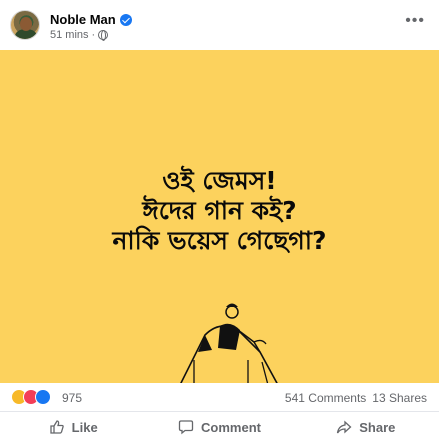  I want to click on post-stats: 541 Comments 13 Shares, so click(356, 398).